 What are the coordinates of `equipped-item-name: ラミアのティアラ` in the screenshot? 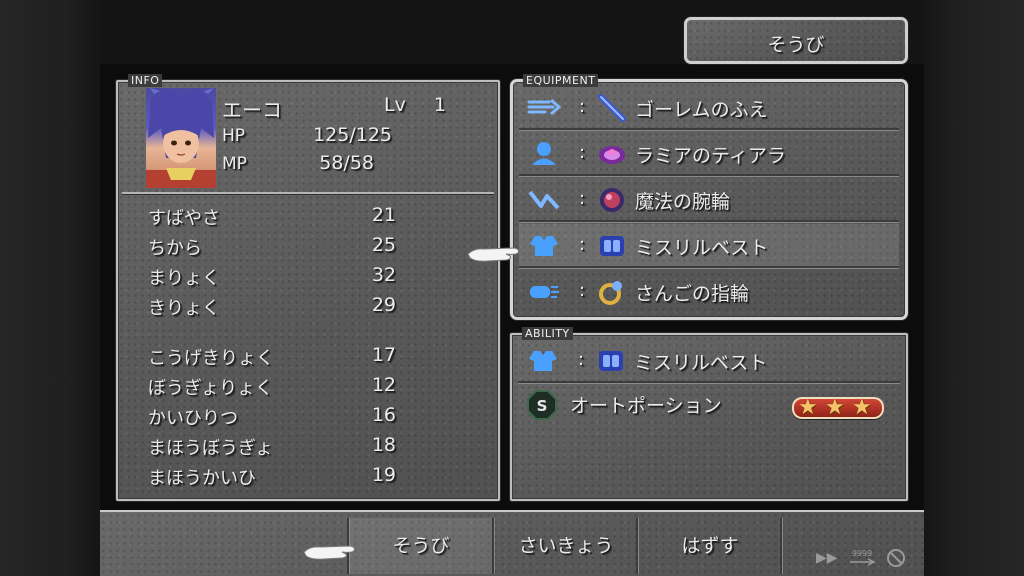 It's located at (710, 156).